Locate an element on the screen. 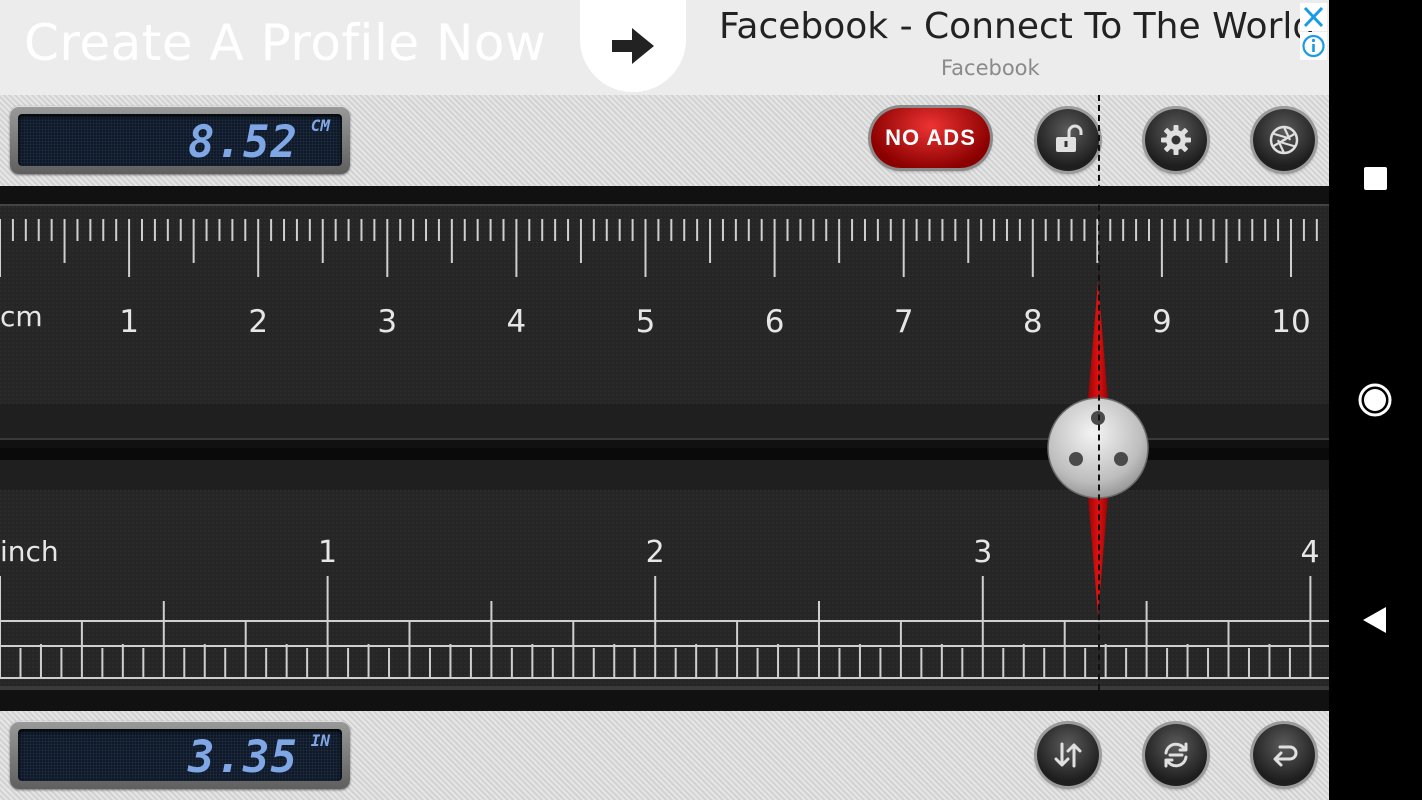 The image size is (1422, 800). swap-arrows-icon is located at coordinates (1068, 755).